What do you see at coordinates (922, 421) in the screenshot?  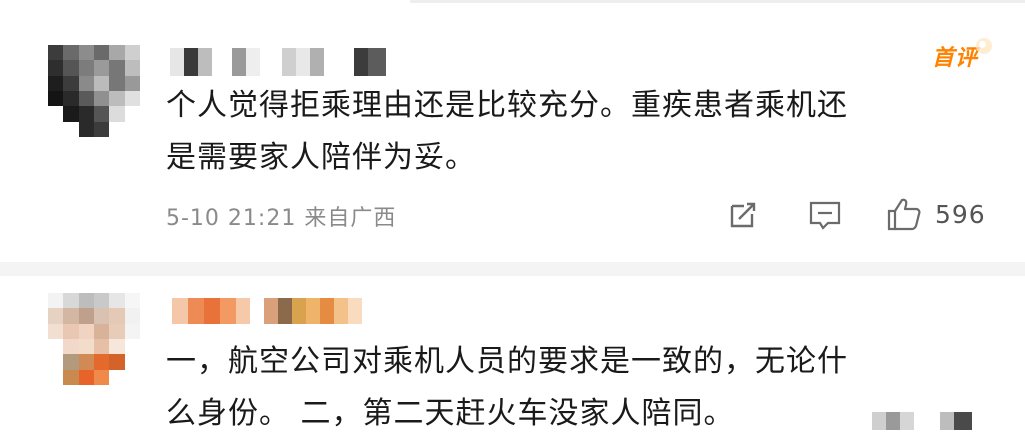 I see `meta-mosaic` at bounding box center [922, 421].